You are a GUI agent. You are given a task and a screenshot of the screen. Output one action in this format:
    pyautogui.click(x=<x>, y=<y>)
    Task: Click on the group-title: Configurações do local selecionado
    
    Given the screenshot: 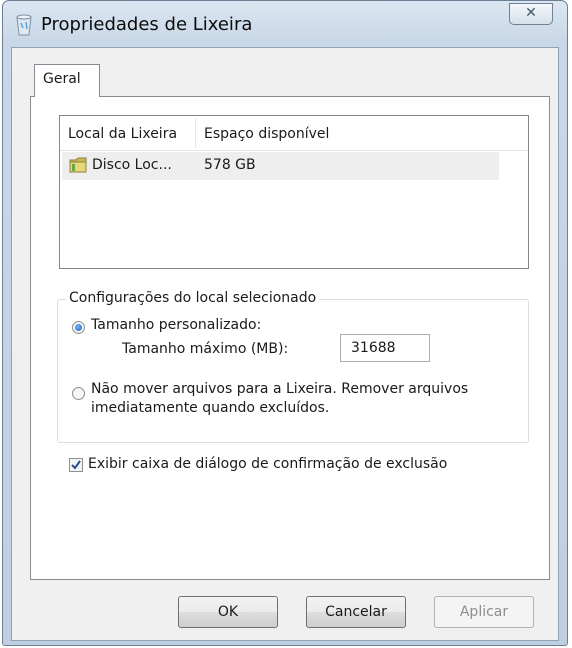 What is the action you would take?
    pyautogui.click(x=193, y=298)
    